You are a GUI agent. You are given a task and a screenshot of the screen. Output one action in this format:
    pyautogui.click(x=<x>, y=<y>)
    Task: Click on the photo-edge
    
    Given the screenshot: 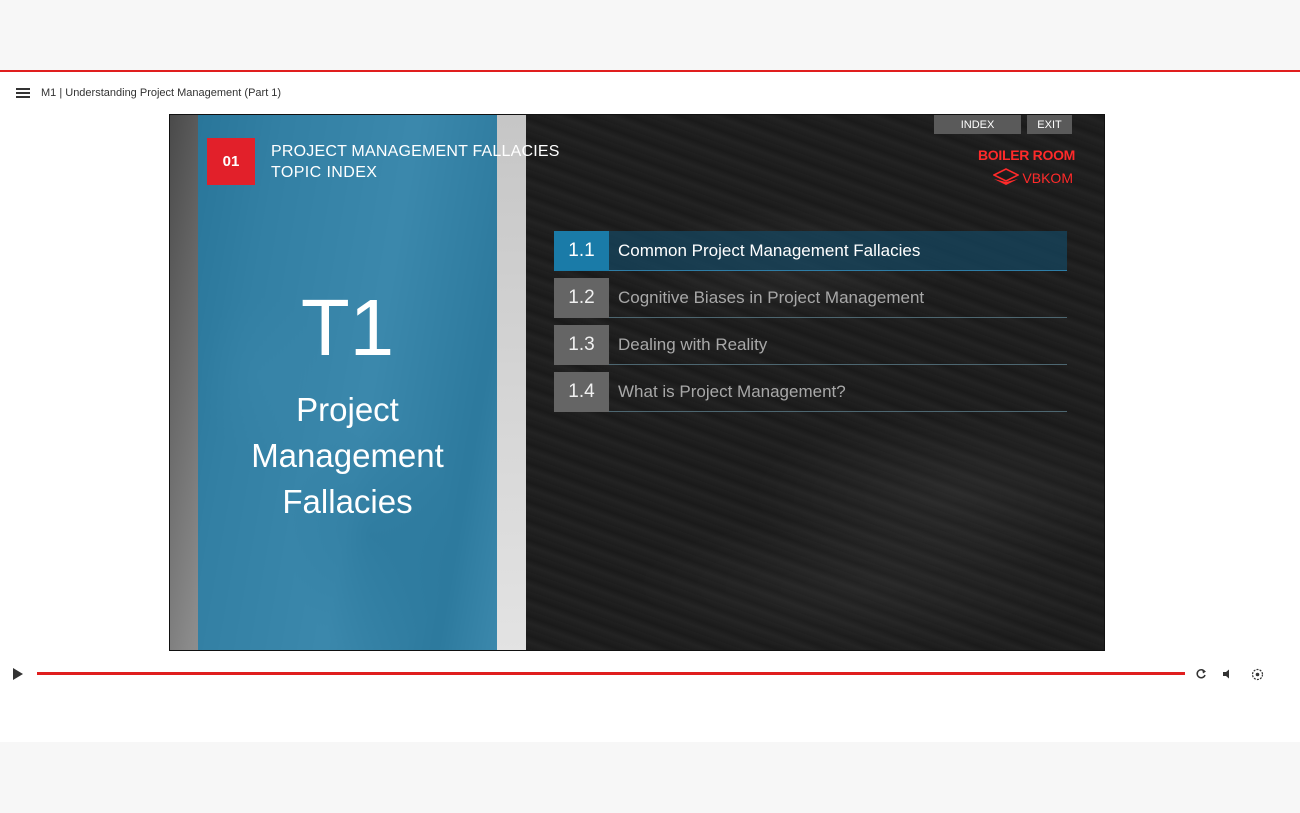 What is the action you would take?
    pyautogui.click(x=511, y=382)
    